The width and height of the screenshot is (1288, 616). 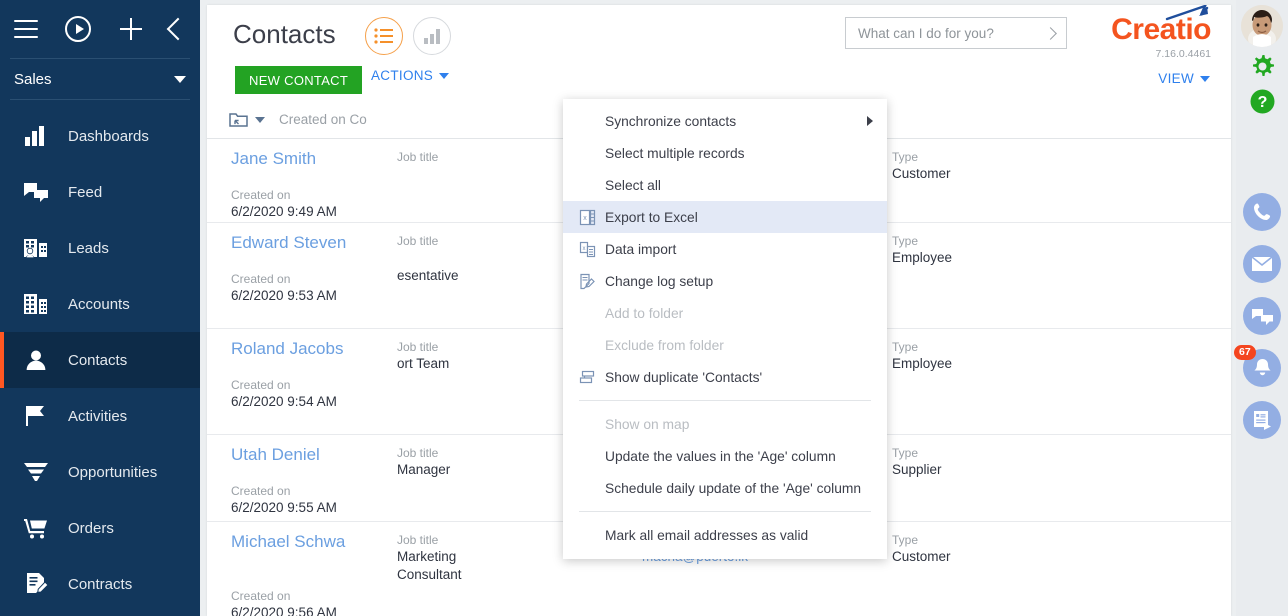 I want to click on run-process-icon, so click(x=78, y=29).